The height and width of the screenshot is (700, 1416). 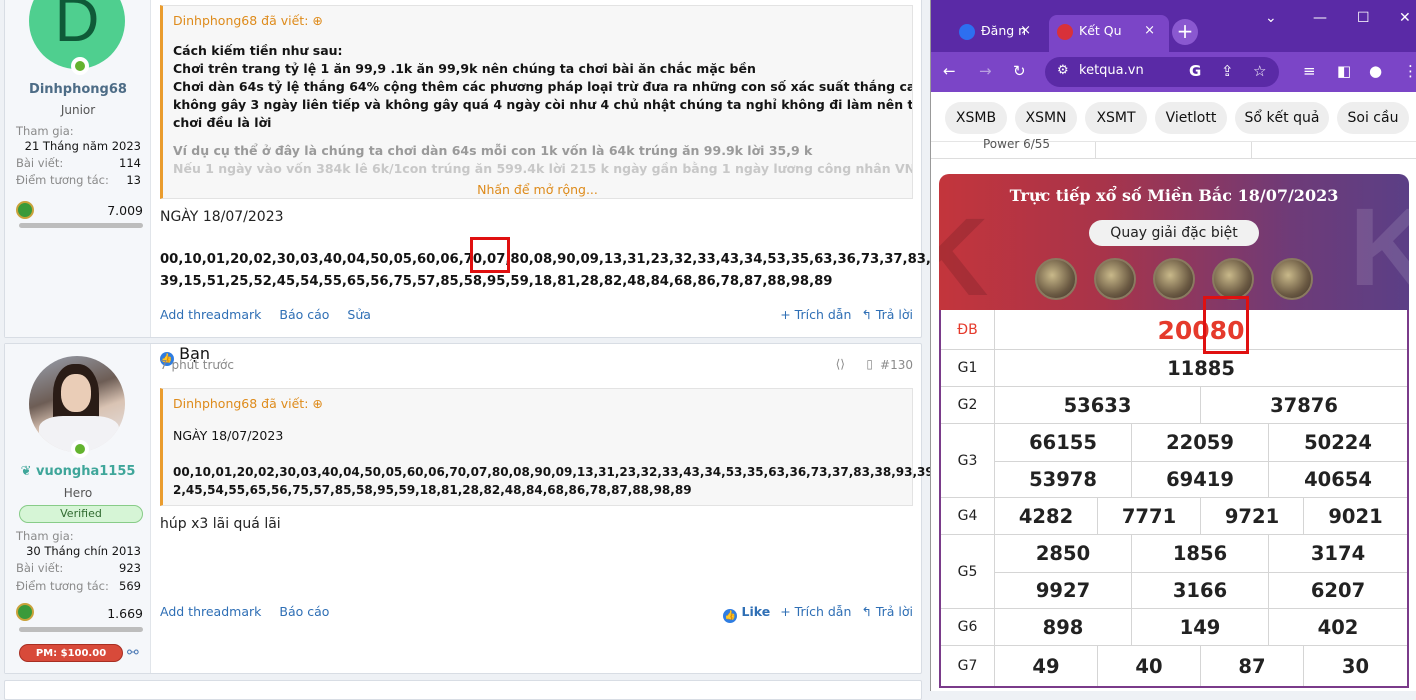 What do you see at coordinates (1200, 442) in the screenshot?
I see `prize-number: 22059` at bounding box center [1200, 442].